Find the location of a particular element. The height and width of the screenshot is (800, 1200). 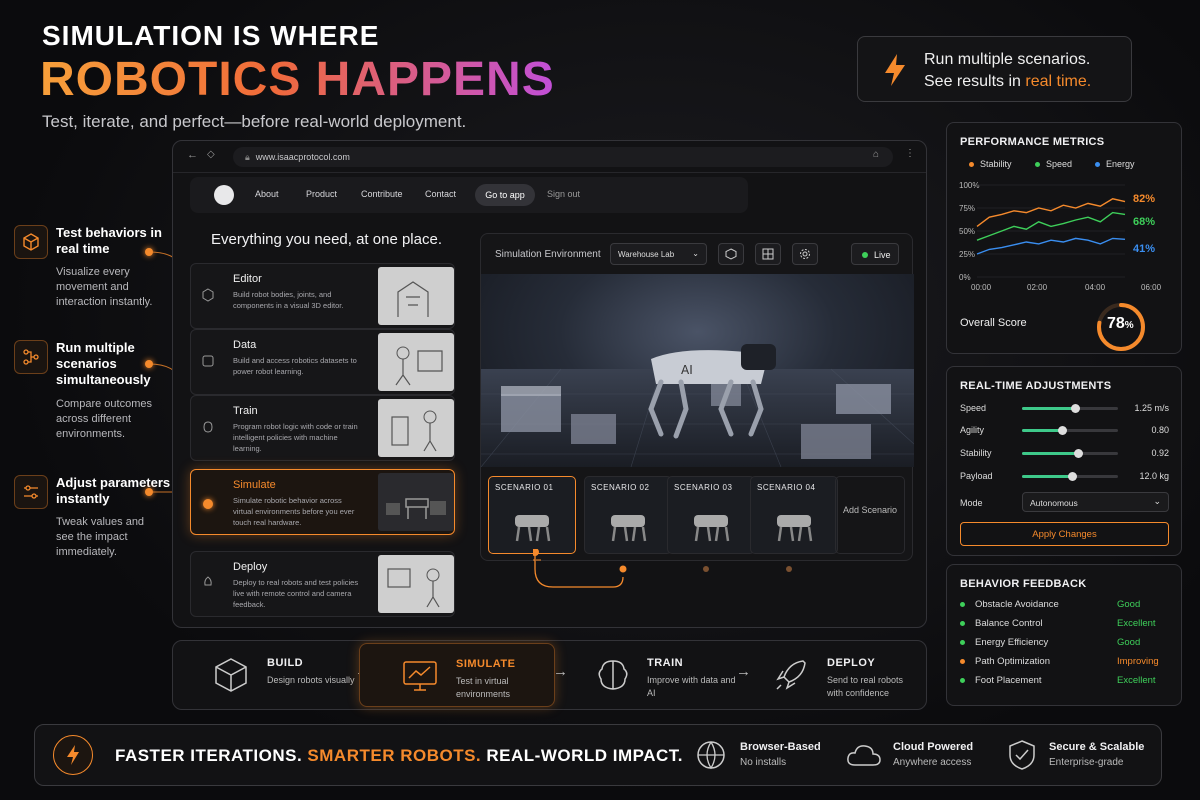

step-build: BUILD Design robots visually is located at coordinates (288, 675).